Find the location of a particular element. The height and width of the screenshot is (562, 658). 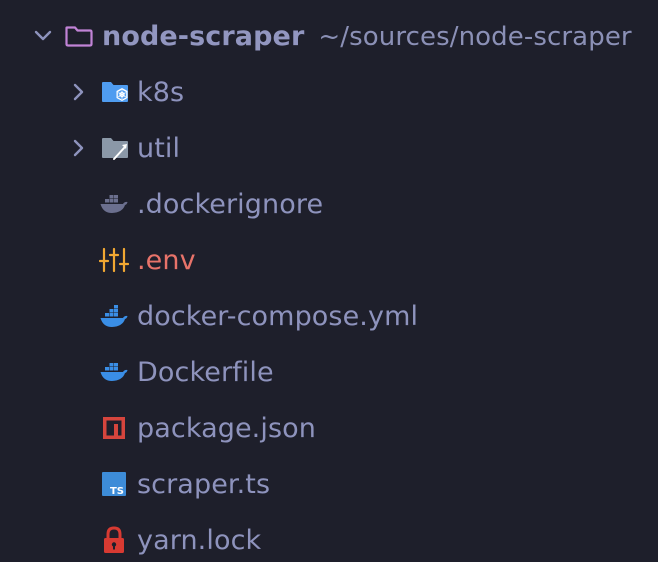

tree-item-label: Dockerfile is located at coordinates (205, 372).